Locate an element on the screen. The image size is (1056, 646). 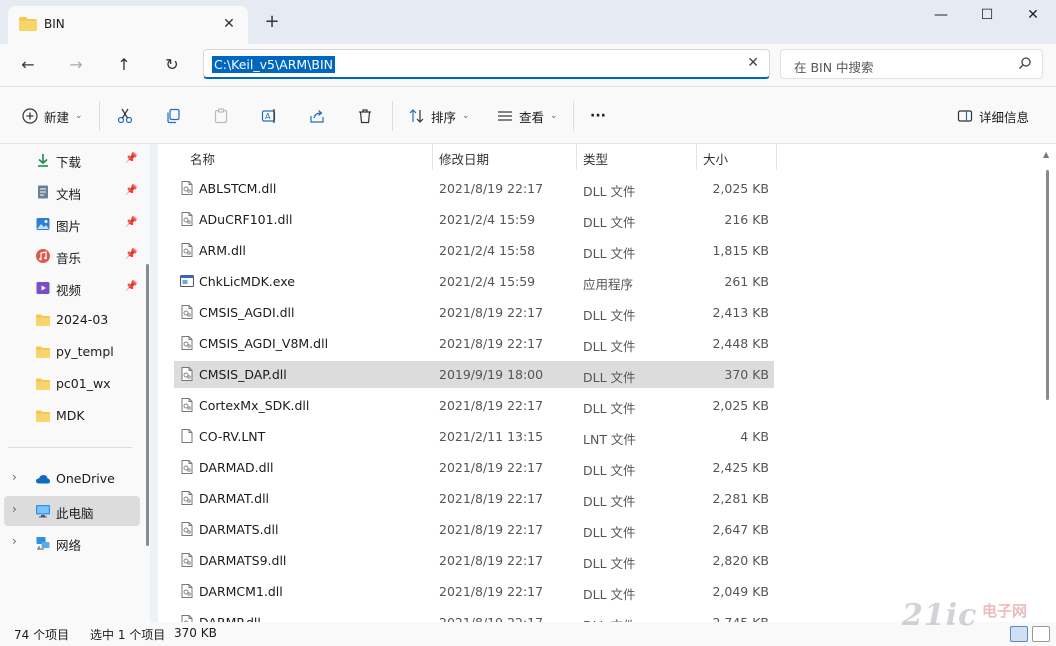
file-row: DARMAT.dll 2021/8/19 22:17 DLL 文件 2,281 KB is located at coordinates (474, 498).